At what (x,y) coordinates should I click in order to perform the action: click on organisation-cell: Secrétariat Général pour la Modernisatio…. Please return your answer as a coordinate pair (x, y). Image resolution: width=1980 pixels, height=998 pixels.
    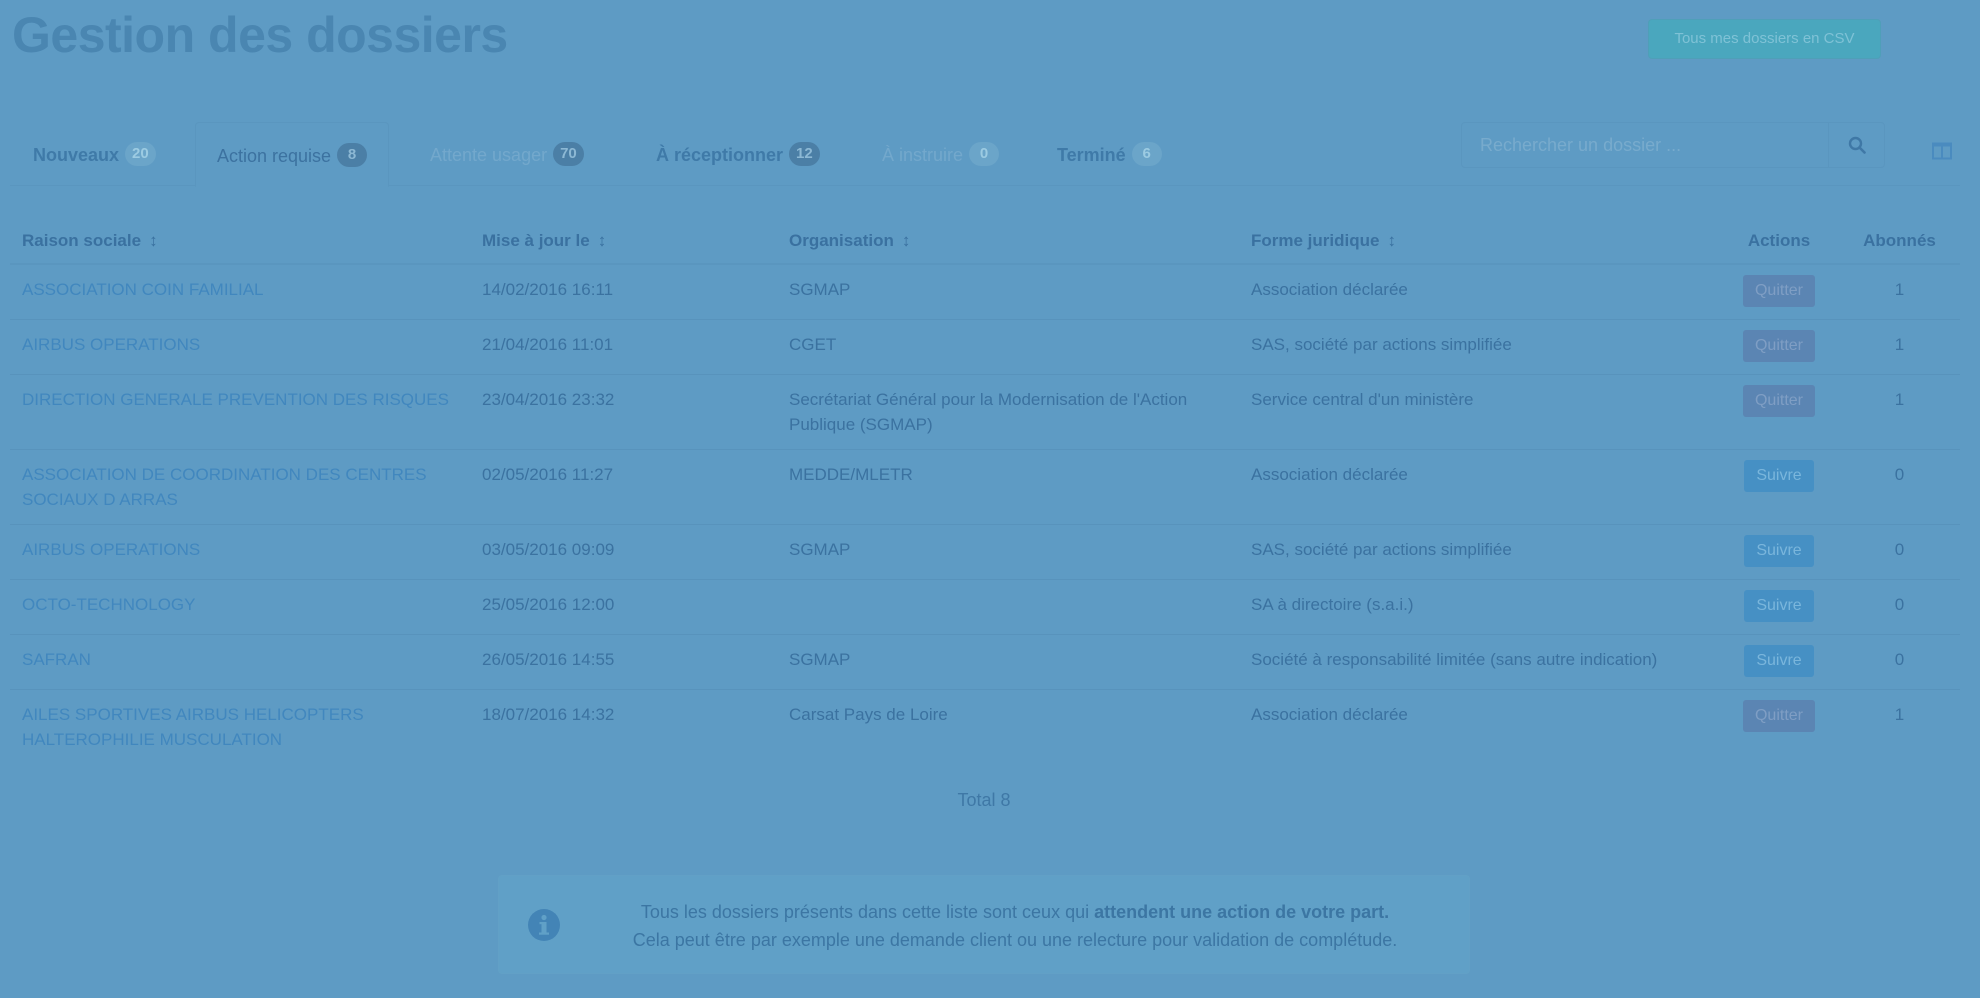
    Looking at the image, I should click on (1008, 412).